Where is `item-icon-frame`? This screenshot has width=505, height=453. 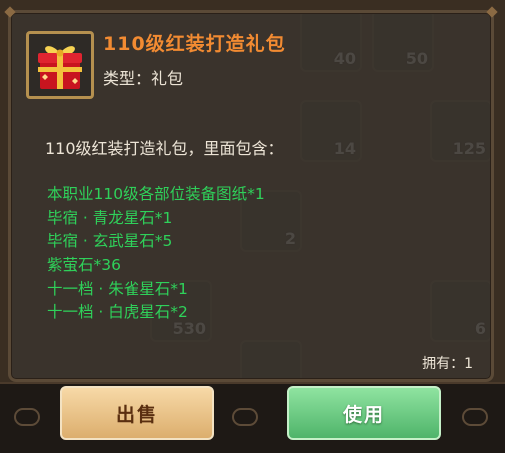 item-icon-frame is located at coordinates (60, 65).